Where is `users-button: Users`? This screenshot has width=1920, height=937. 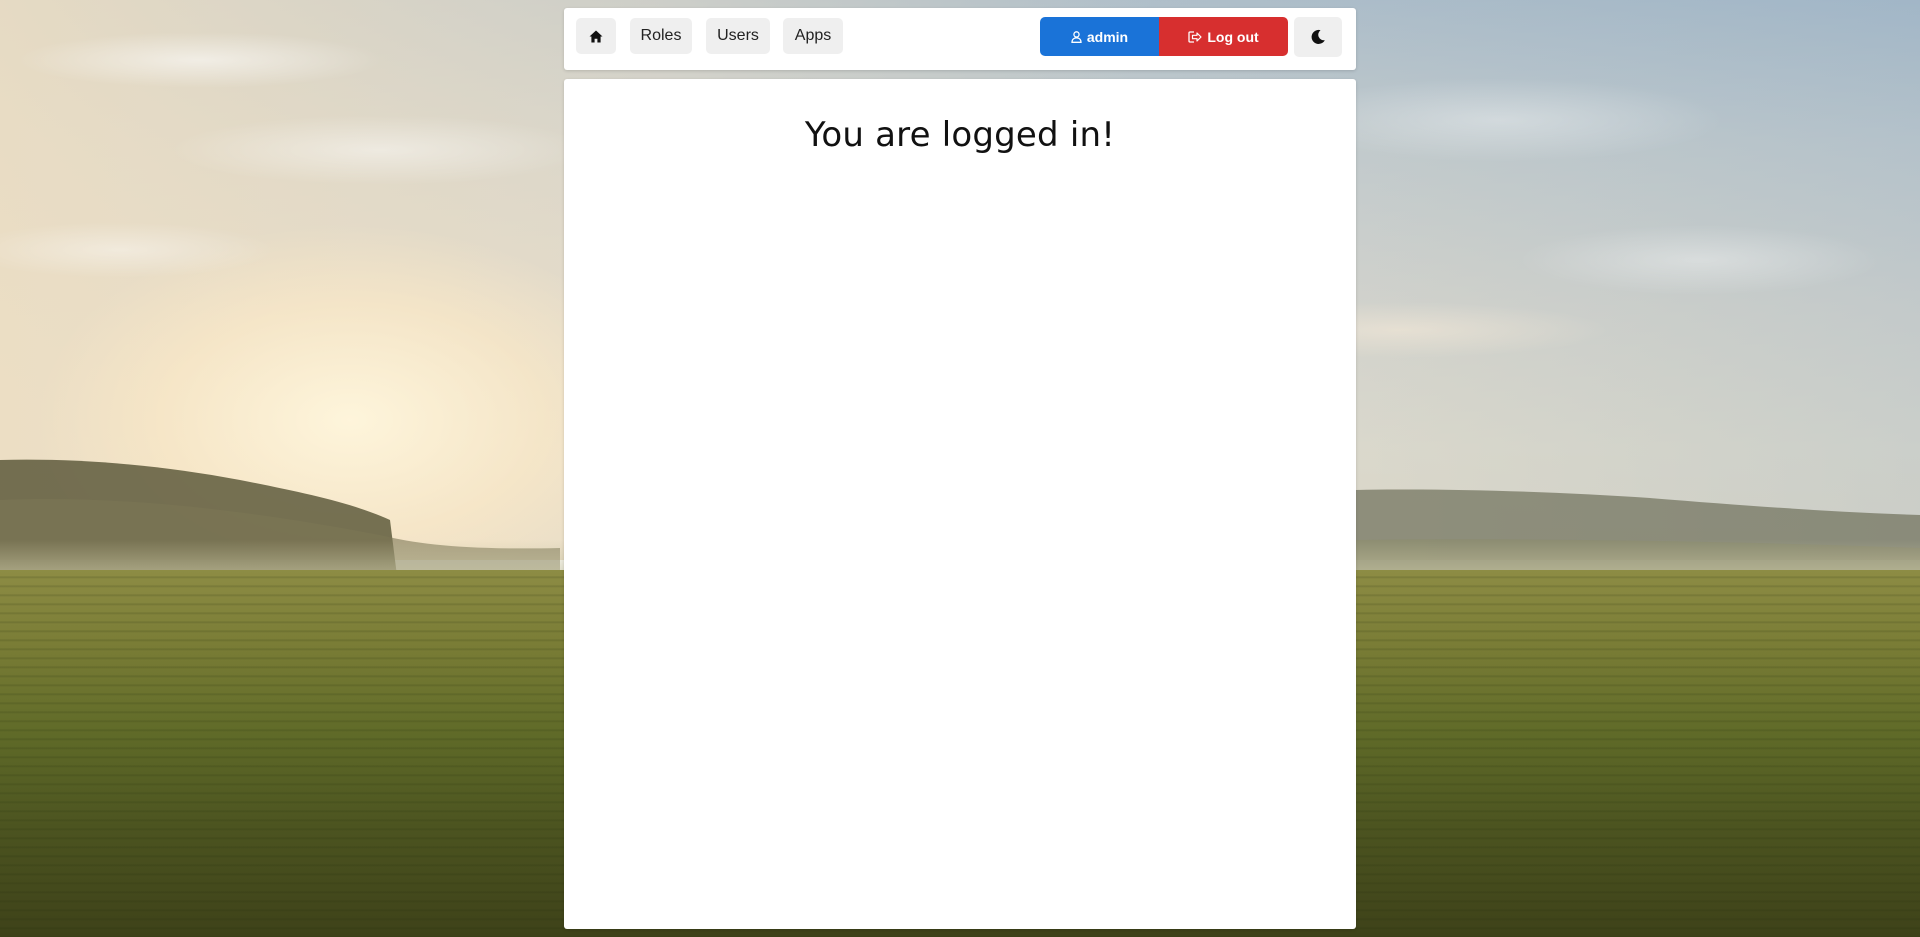
users-button: Users is located at coordinates (738, 36).